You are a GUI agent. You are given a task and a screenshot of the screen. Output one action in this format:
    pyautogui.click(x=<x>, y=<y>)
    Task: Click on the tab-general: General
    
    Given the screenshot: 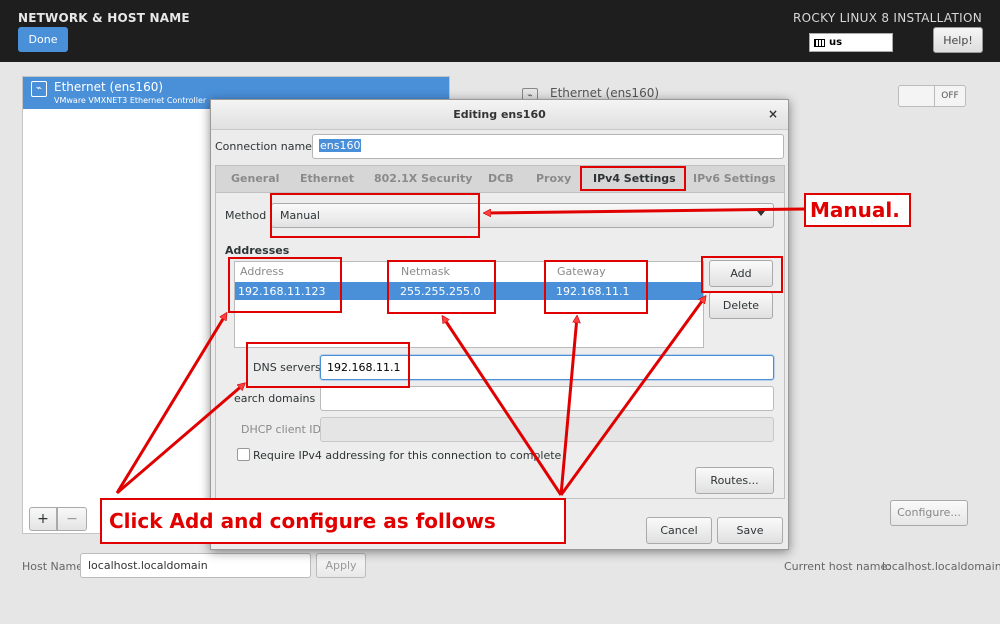 What is the action you would take?
    pyautogui.click(x=255, y=178)
    